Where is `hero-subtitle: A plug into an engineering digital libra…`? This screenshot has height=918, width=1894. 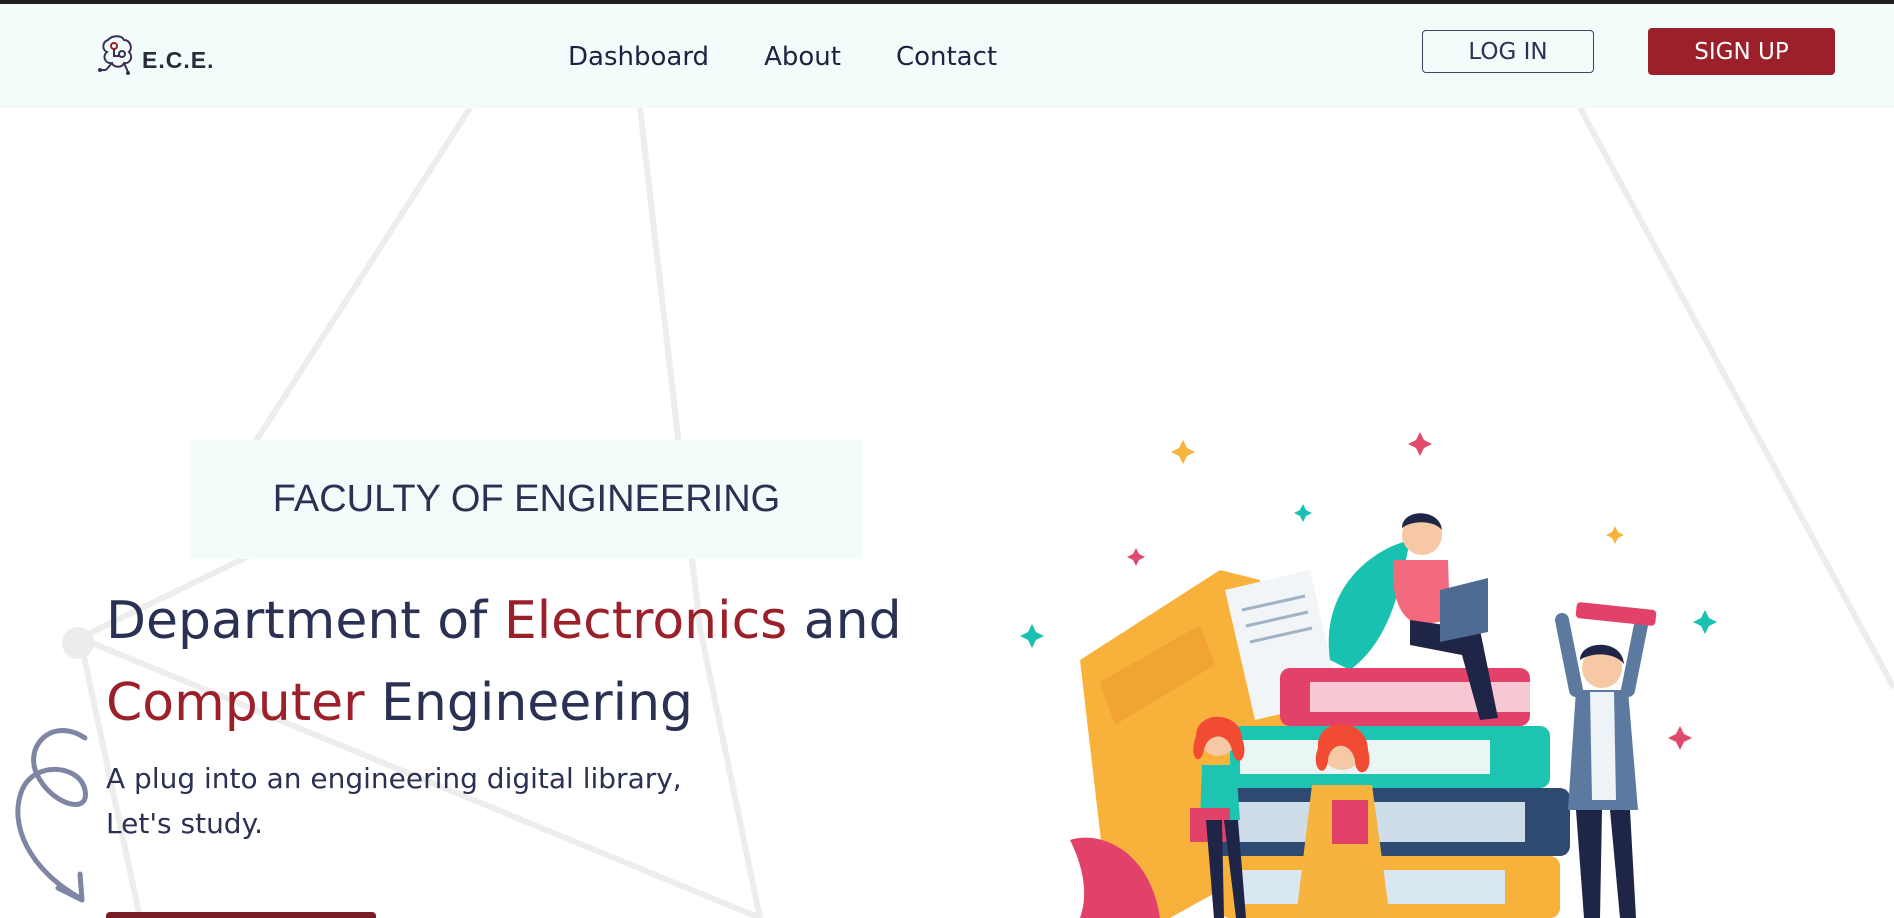
hero-subtitle: A plug into an engineering digital libra… is located at coordinates (394, 801).